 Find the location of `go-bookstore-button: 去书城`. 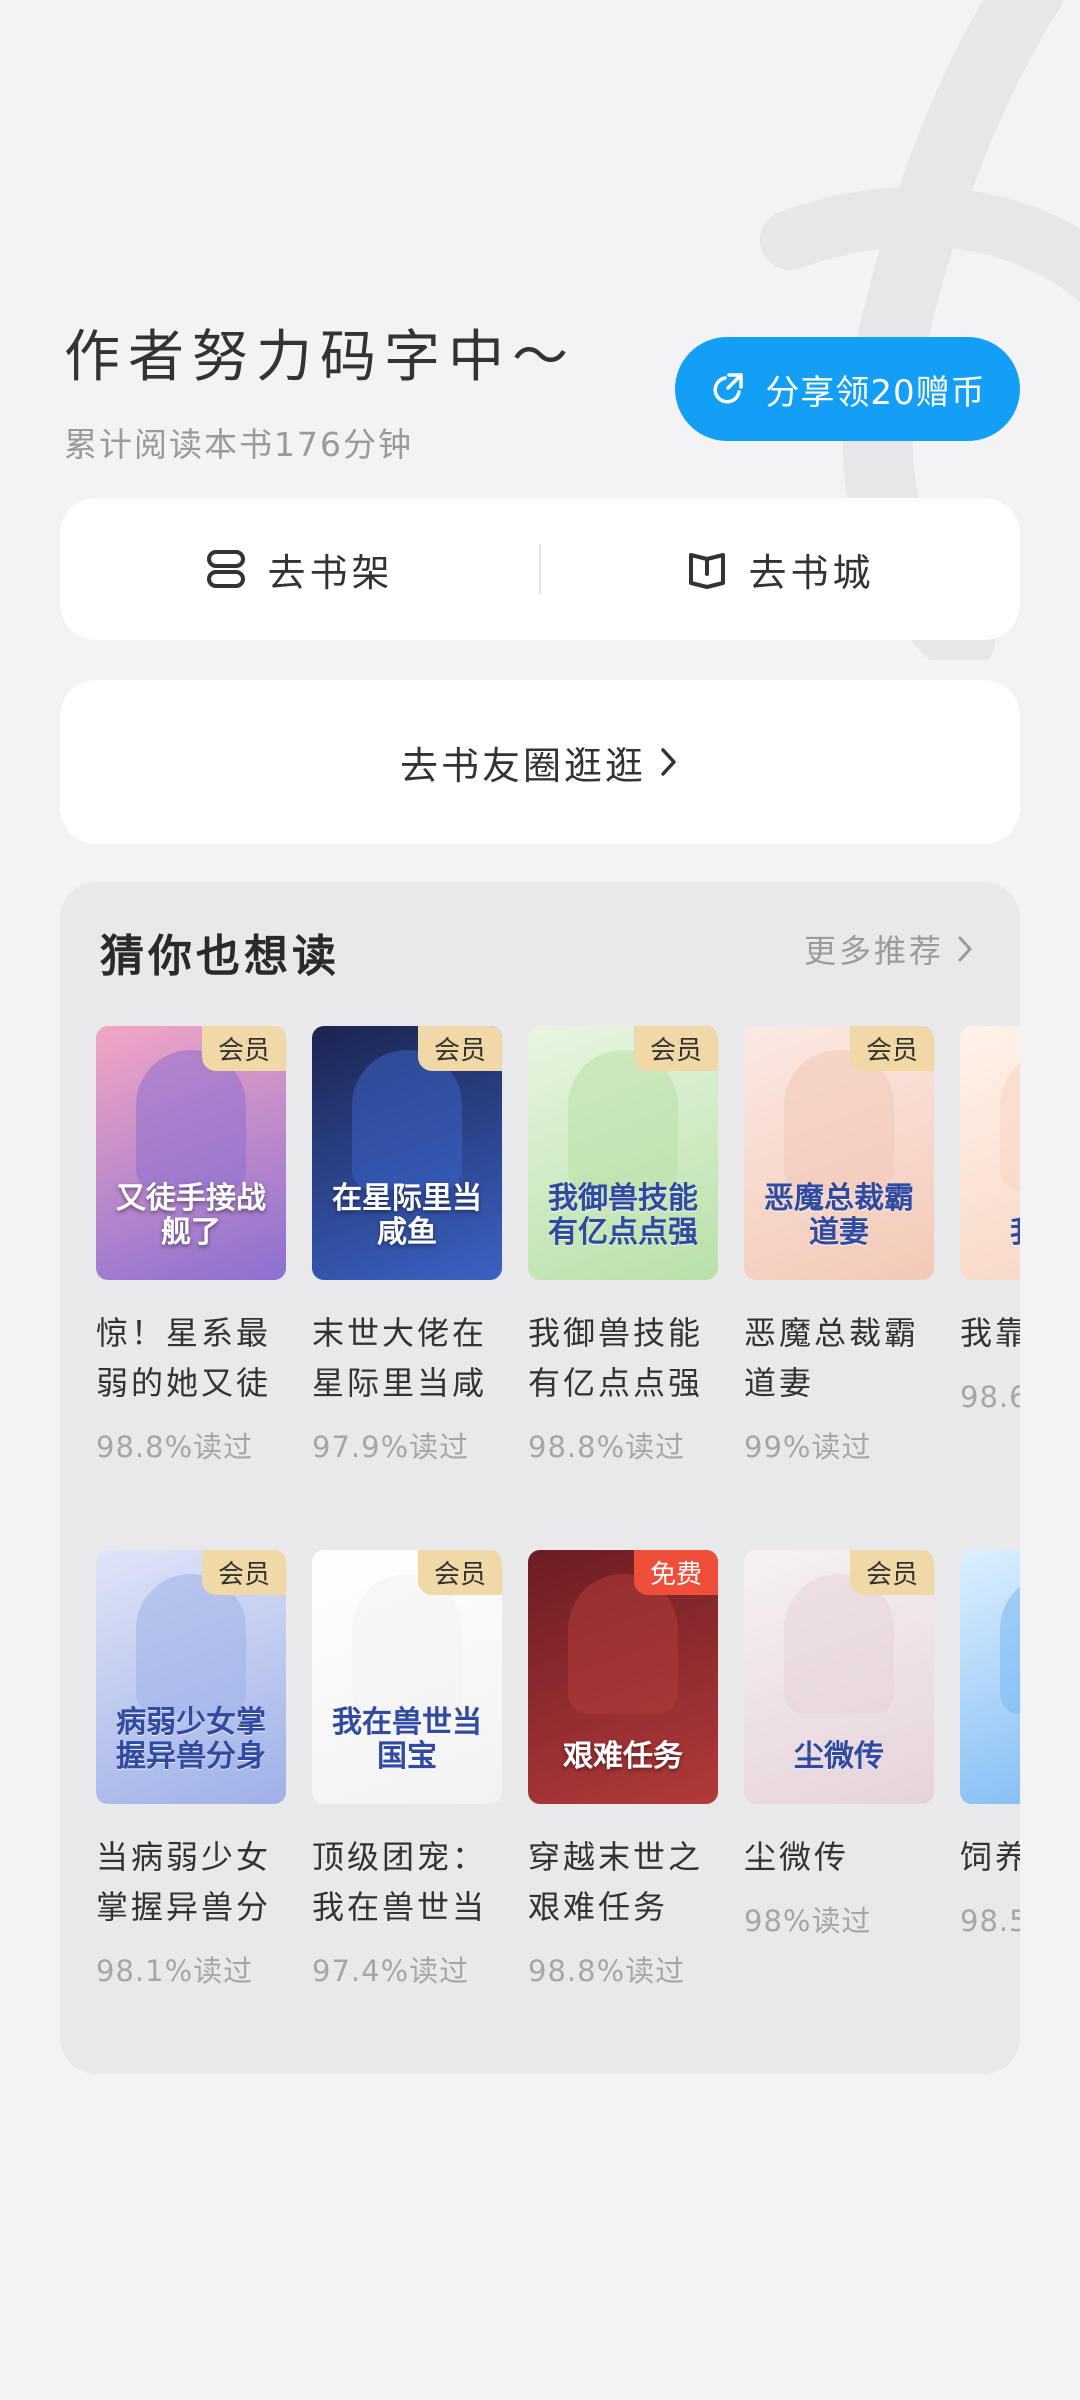

go-bookstore-button: 去书城 is located at coordinates (780, 569).